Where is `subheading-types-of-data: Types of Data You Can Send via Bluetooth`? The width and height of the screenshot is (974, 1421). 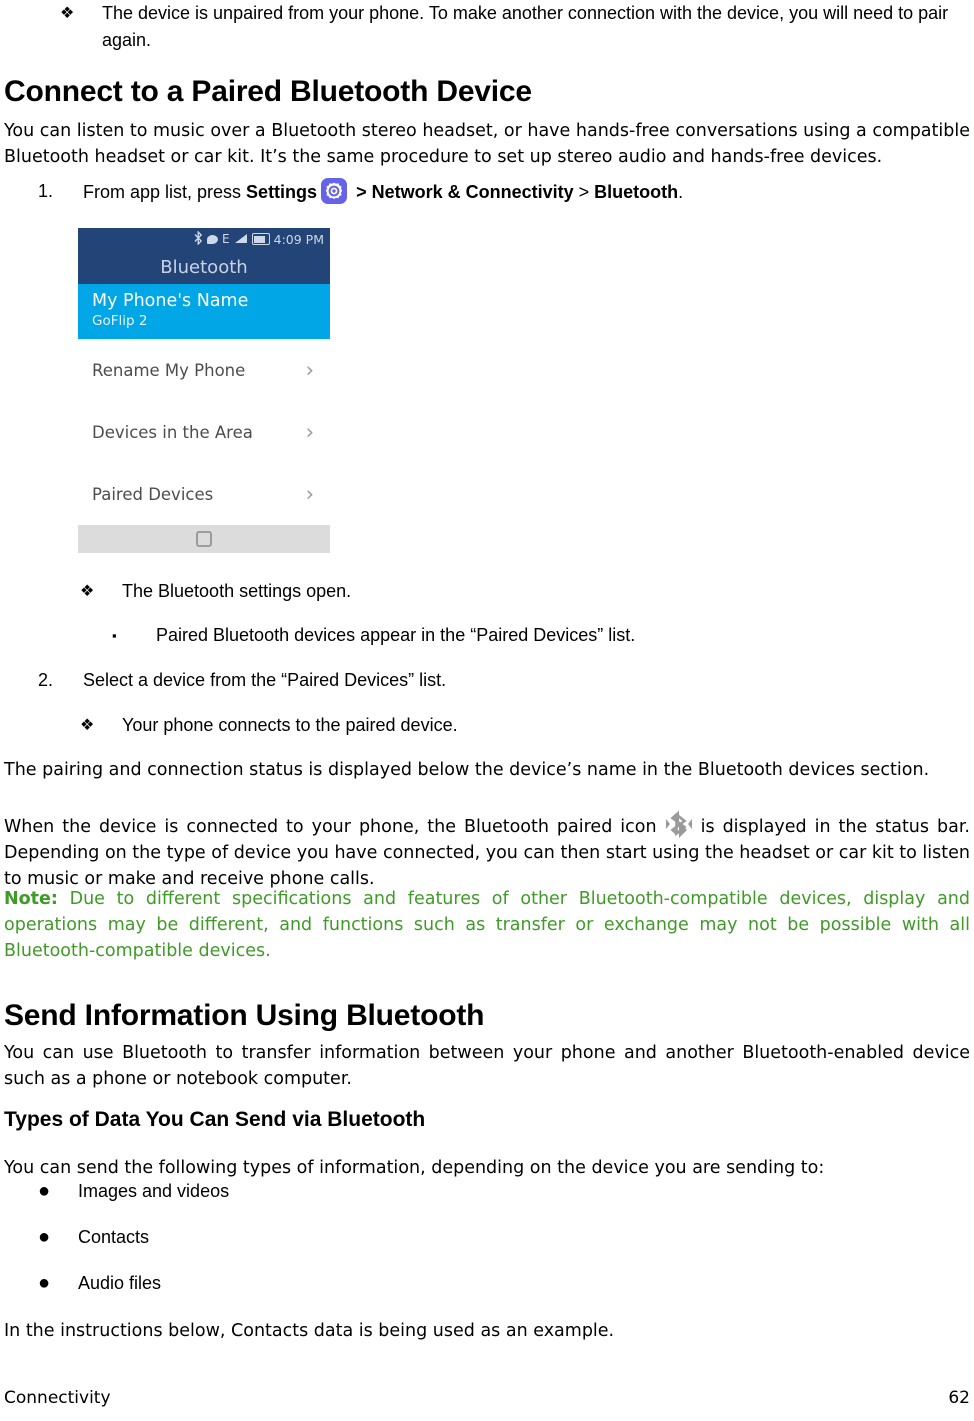 subheading-types-of-data: Types of Data You Can Send via Bluetooth is located at coordinates (215, 1119).